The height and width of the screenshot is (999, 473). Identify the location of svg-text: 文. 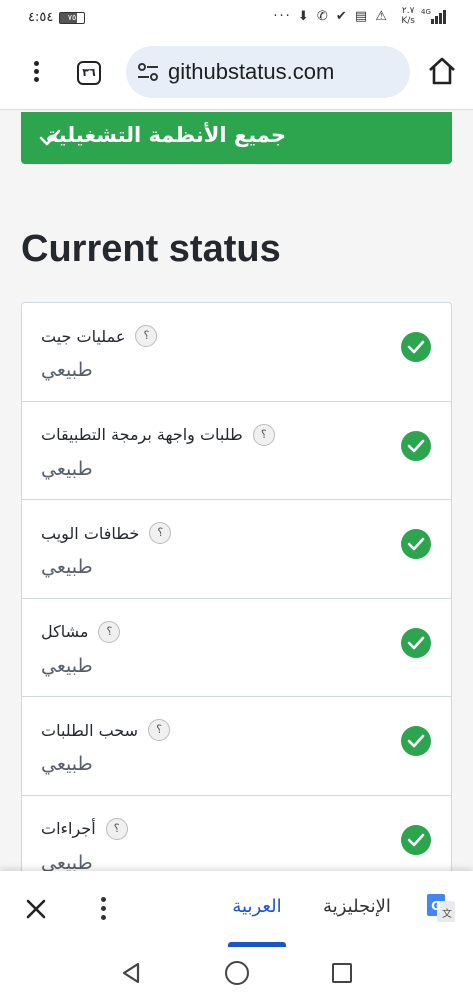
(447, 913).